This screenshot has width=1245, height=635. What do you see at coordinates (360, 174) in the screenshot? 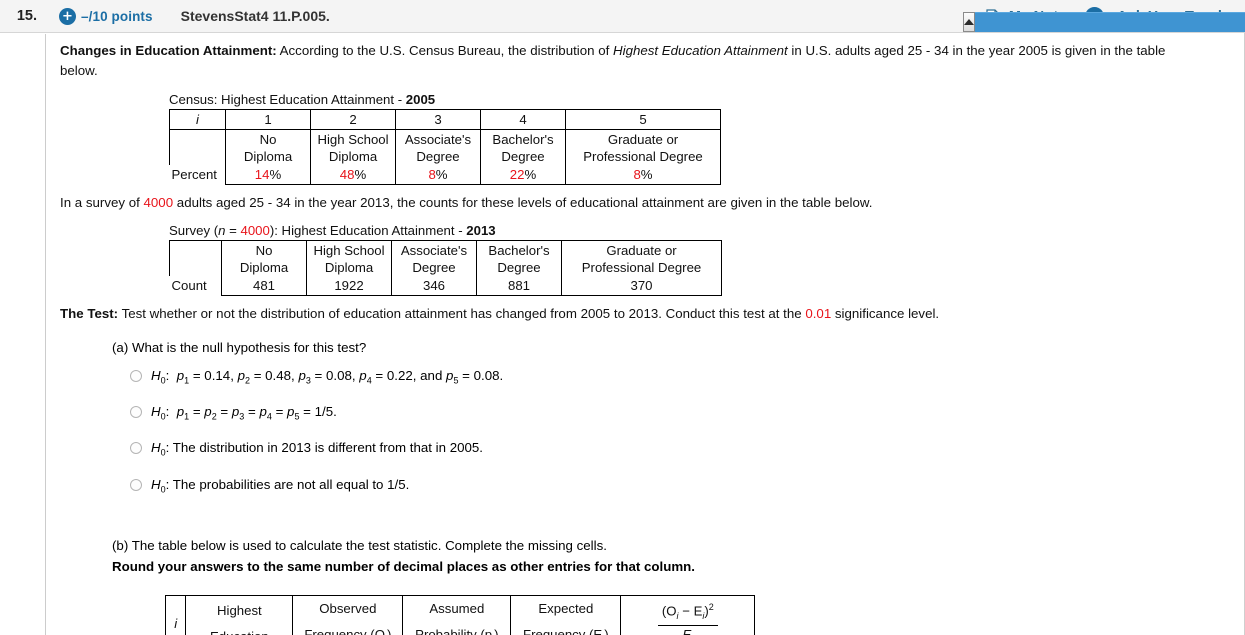
I see `census-pct-sign-2: %` at bounding box center [360, 174].